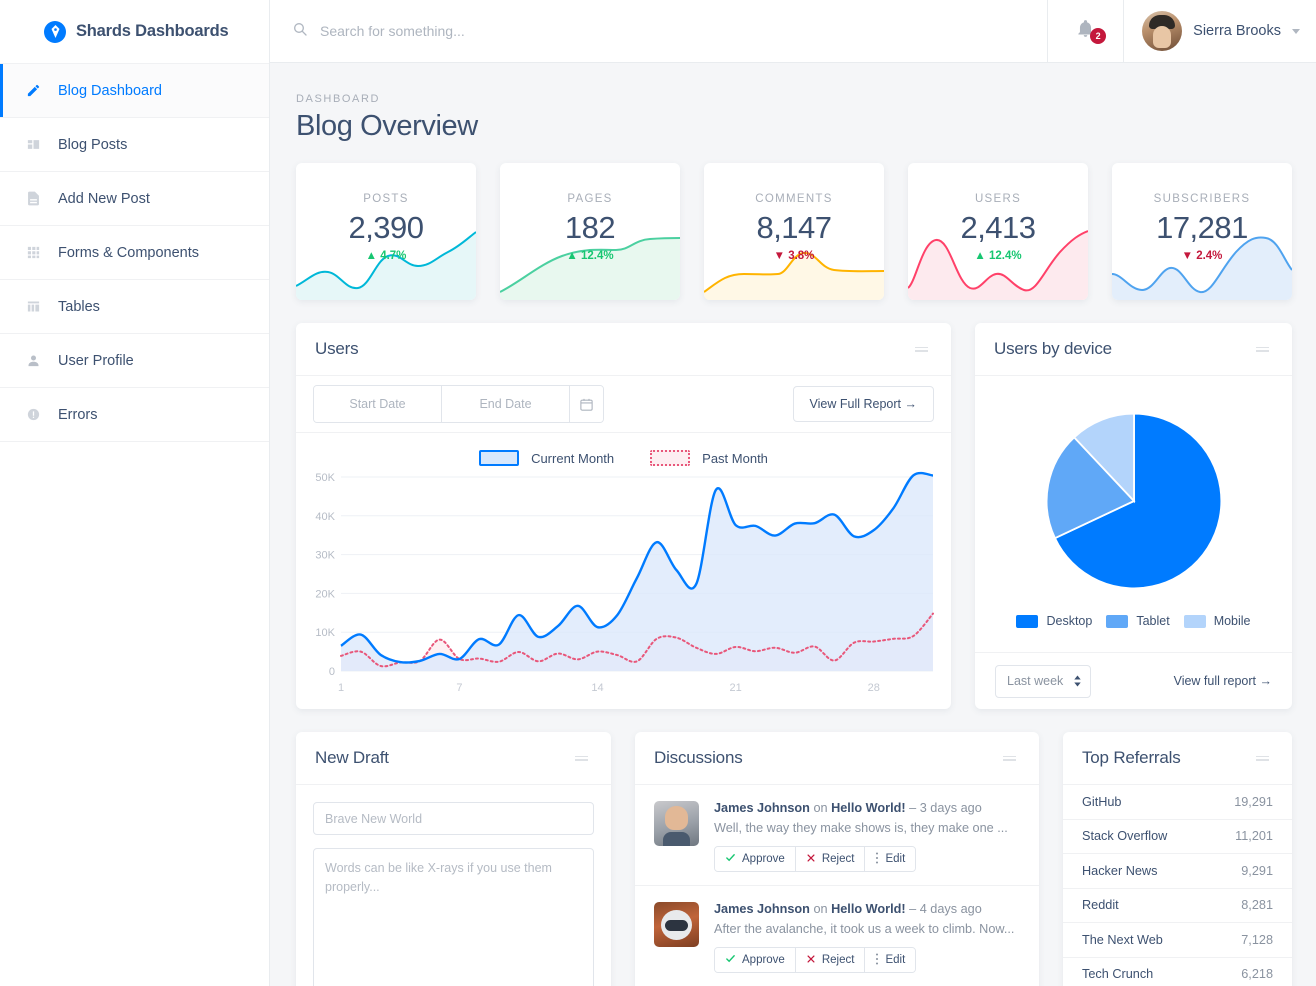 The image size is (1316, 986). Describe the element at coordinates (1232, 621) in the screenshot. I see `legend-label: Mobile` at that location.